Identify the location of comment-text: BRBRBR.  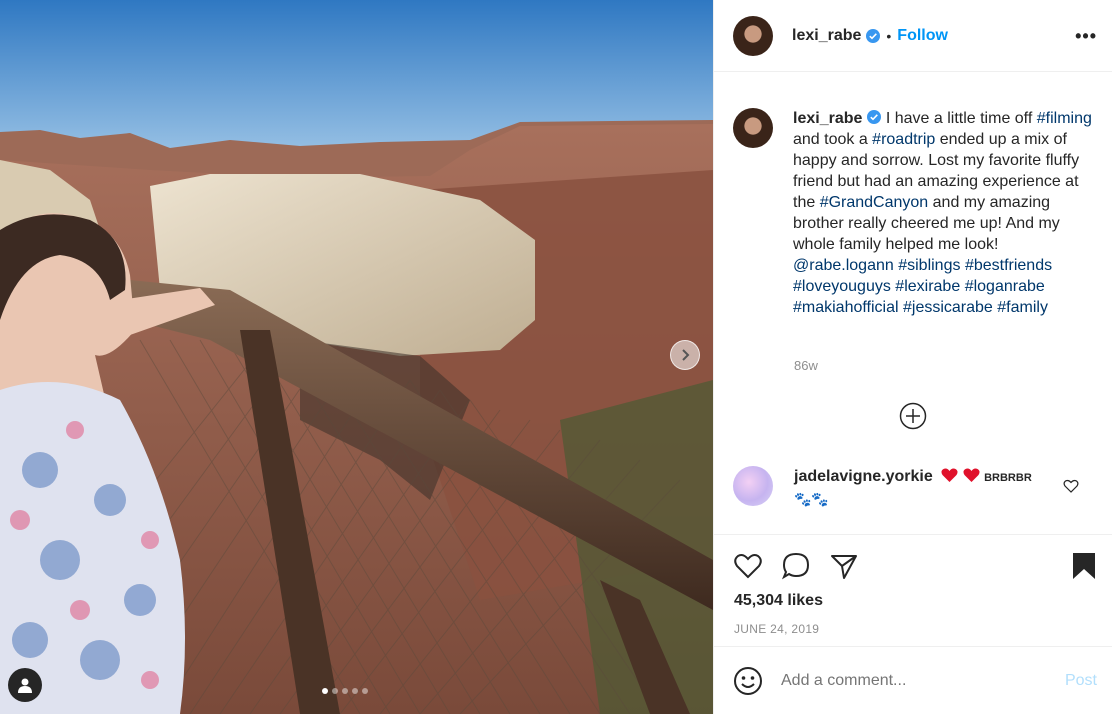
(1008, 478).